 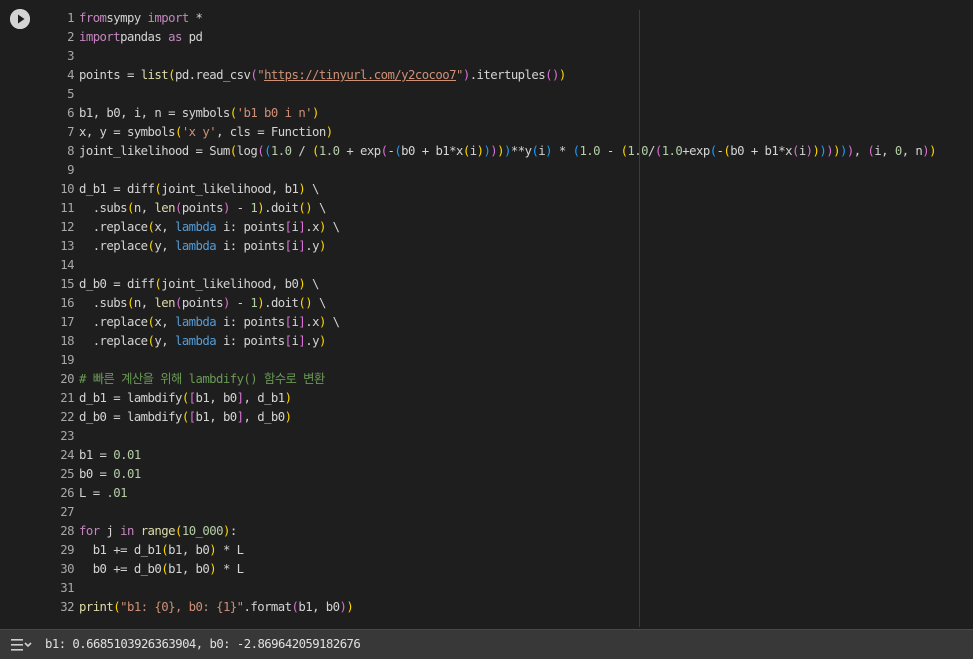 What do you see at coordinates (250, 246) in the screenshot?
I see `code-token: i: points` at bounding box center [250, 246].